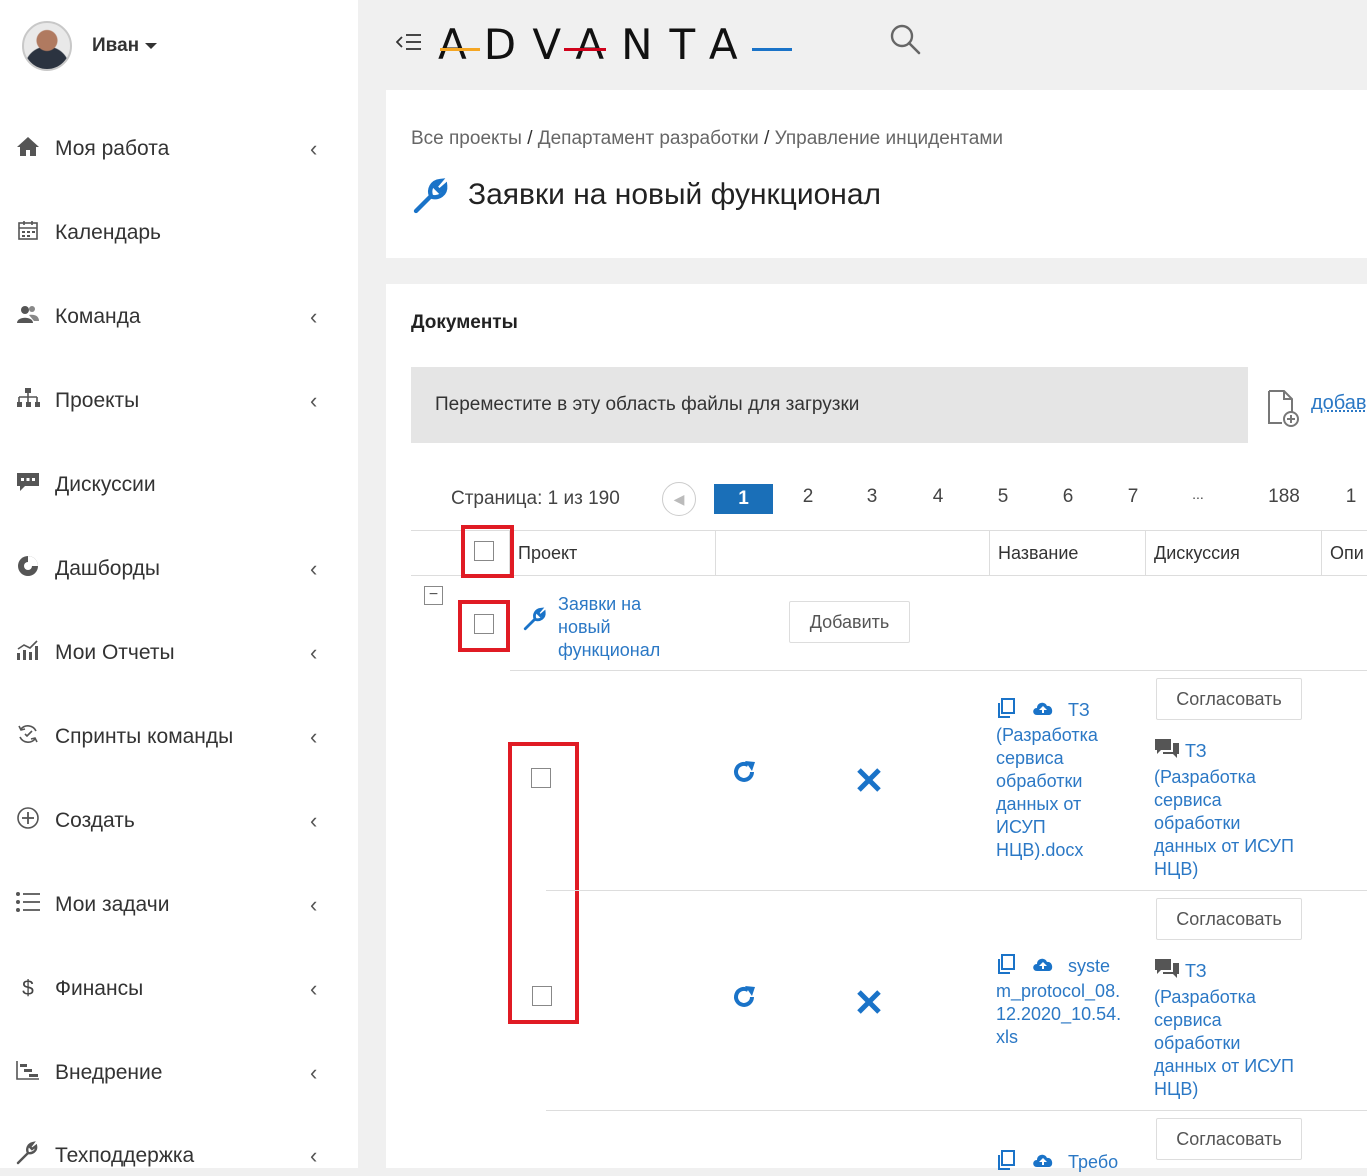 This screenshot has width=1367, height=1176. What do you see at coordinates (179, 1156) in the screenshot?
I see `sidebar-item-support: Техподдержка ‹` at bounding box center [179, 1156].